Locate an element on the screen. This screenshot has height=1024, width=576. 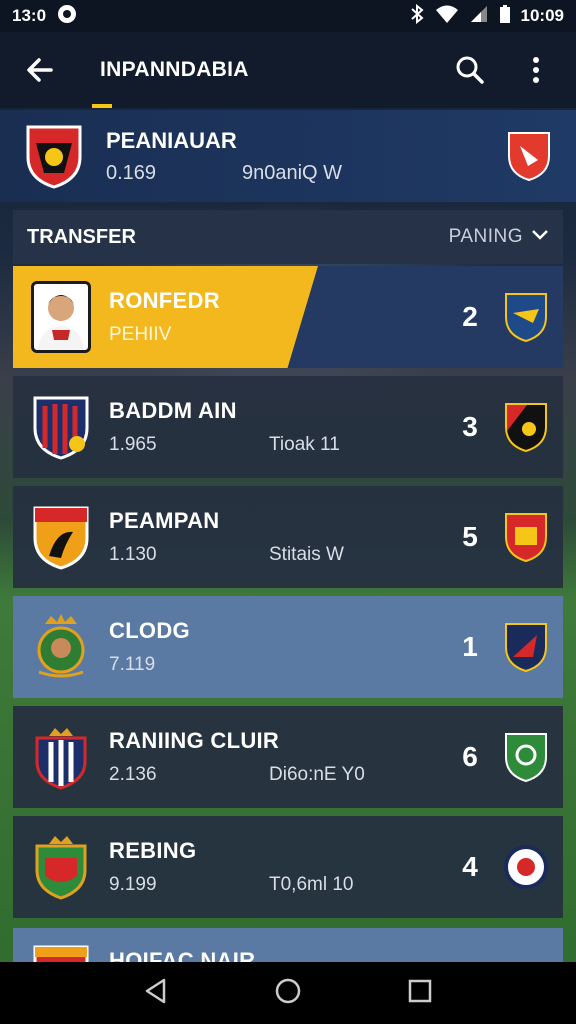
row-value: PEHIIV is located at coordinates (140, 334).